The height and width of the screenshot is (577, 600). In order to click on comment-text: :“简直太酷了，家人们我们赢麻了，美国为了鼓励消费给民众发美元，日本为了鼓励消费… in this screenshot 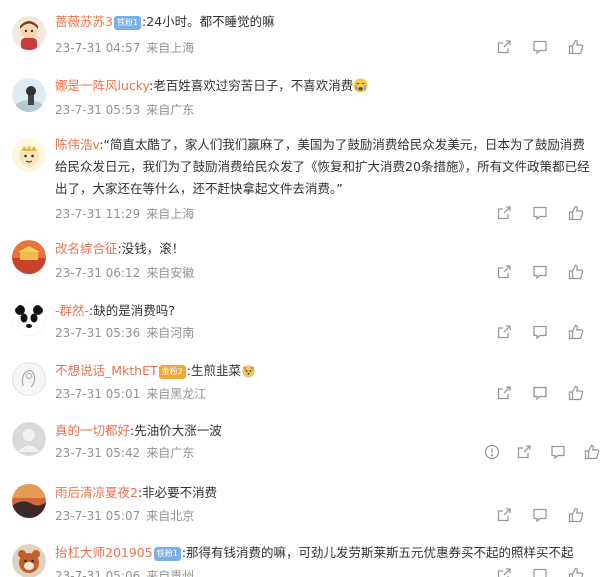, I will do `click(322, 166)`.